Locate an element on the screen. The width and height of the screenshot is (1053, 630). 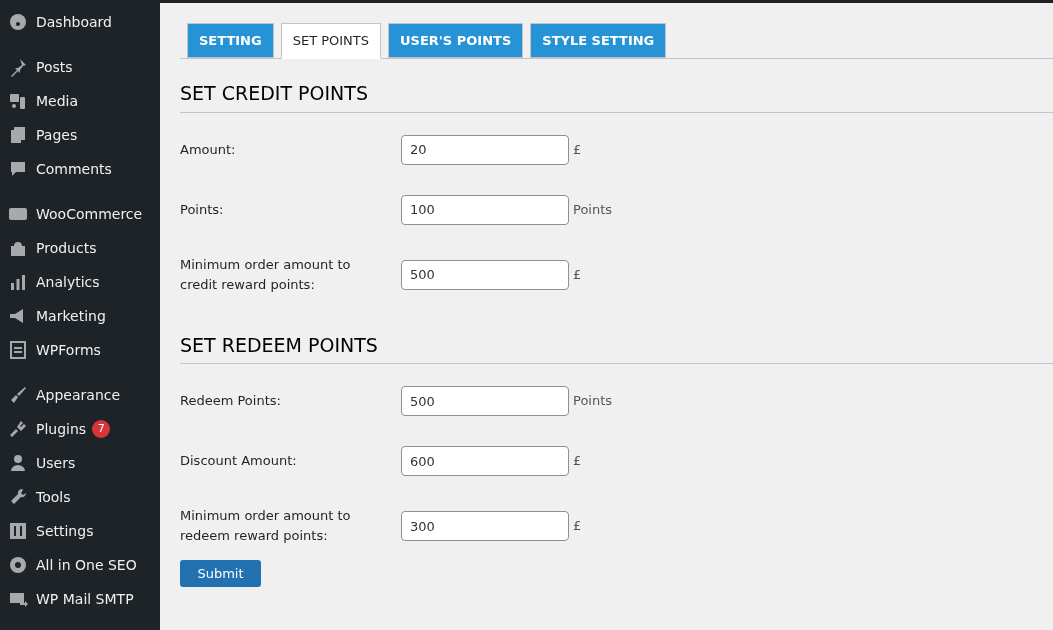
media-icon is located at coordinates (18, 101).